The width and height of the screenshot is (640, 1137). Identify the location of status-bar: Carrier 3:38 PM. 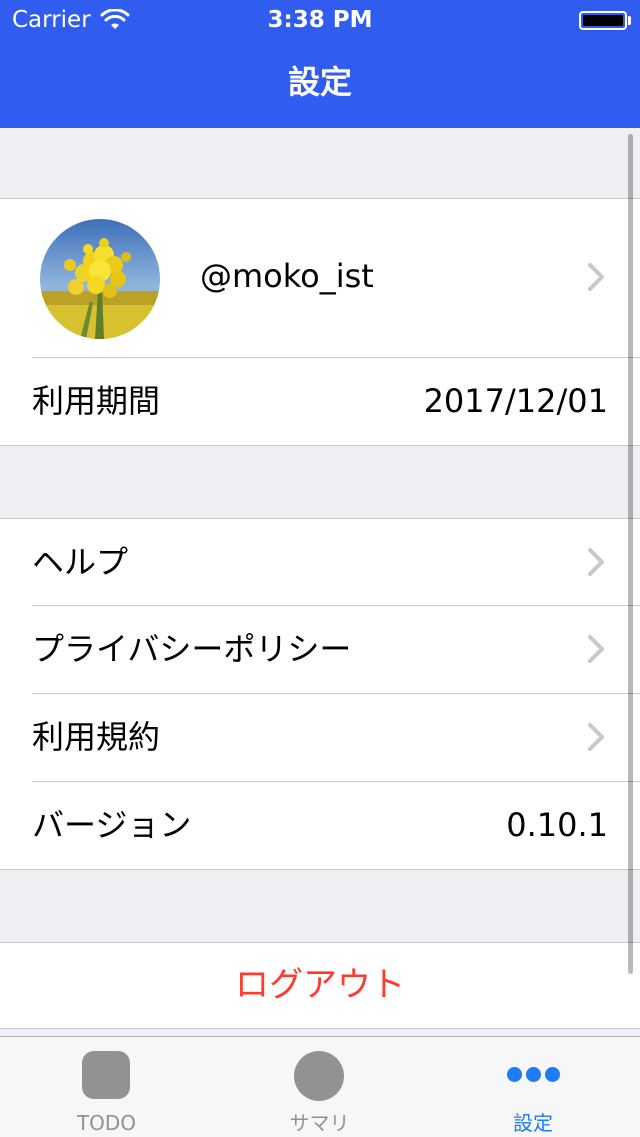
(320, 20).